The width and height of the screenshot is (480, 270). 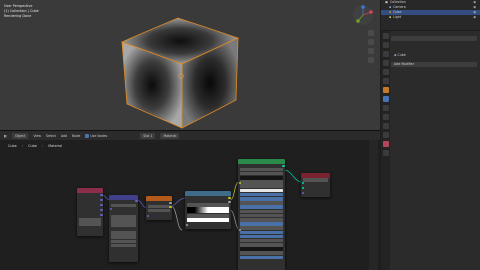 What do you see at coordinates (385, 63) in the screenshot?
I see `view-layer-icon` at bounding box center [385, 63].